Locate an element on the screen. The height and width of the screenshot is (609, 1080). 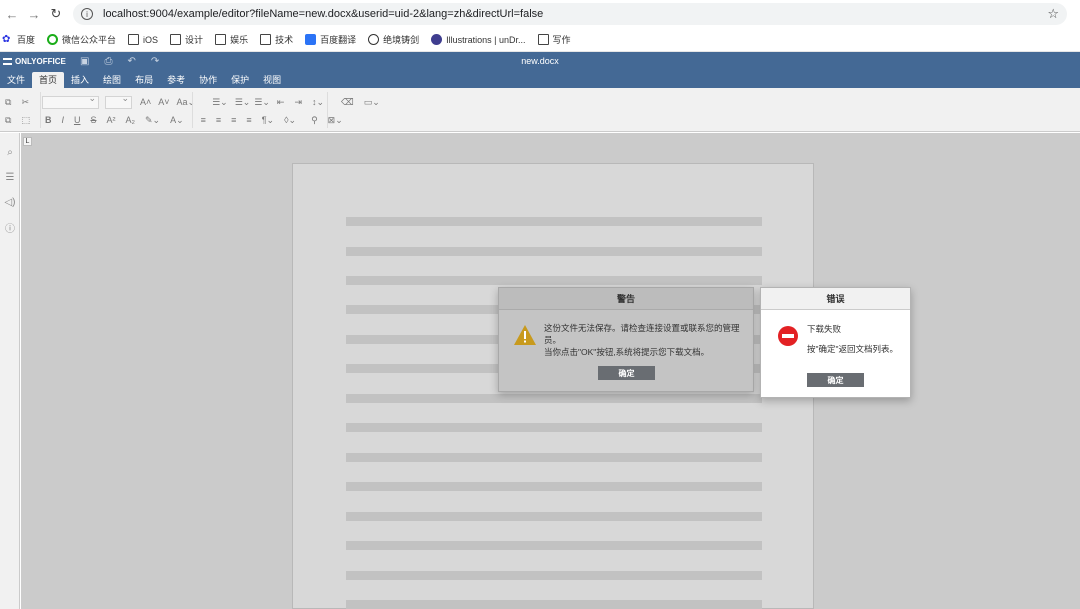
redo-icon: ↷ is located at coordinates (155, 61).